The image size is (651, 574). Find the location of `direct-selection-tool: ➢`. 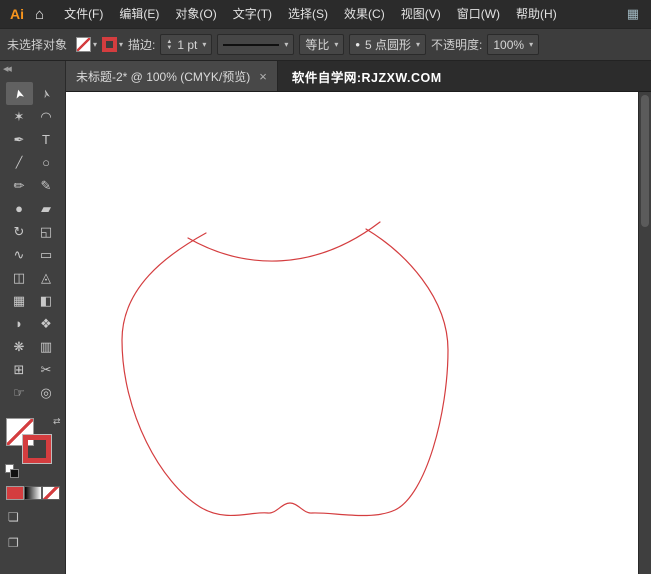

direct-selection-tool: ➢ is located at coordinates (46, 93).